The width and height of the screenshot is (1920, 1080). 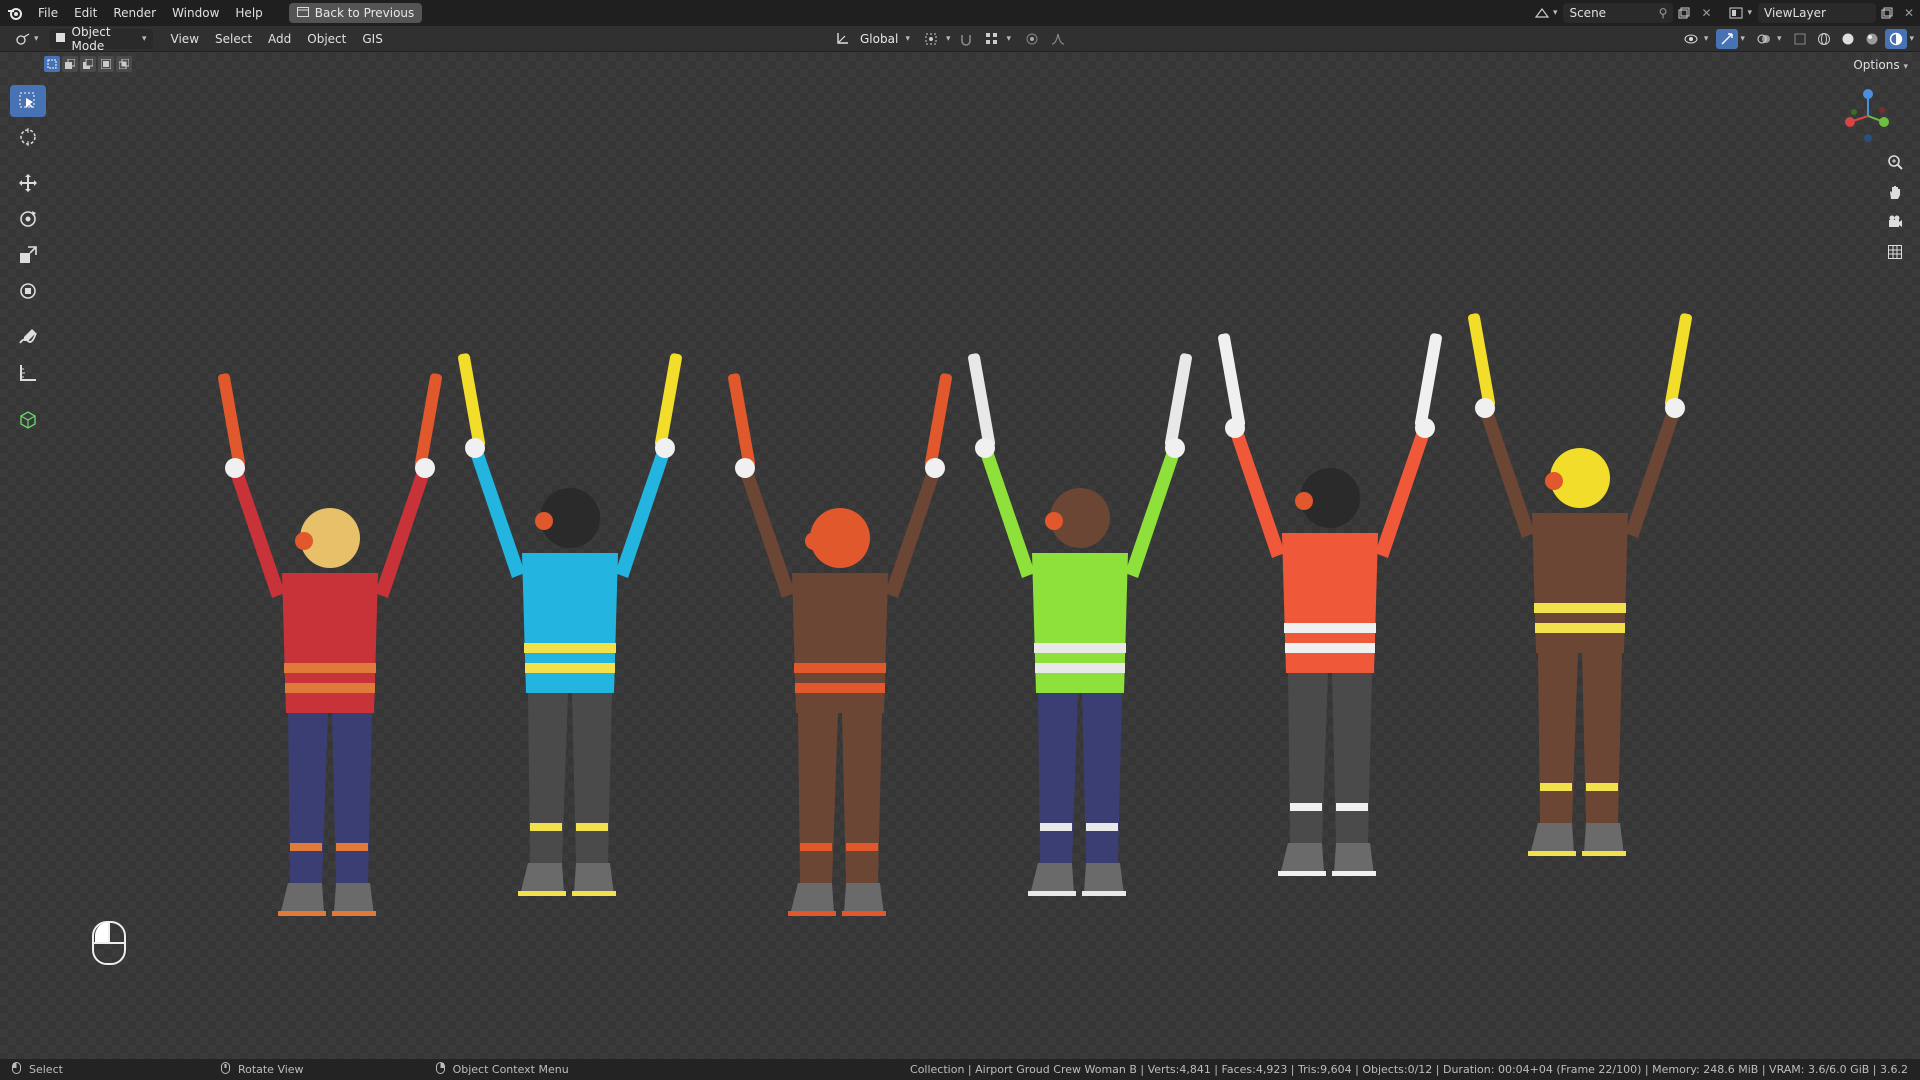 I want to click on menu-render: Render, so click(x=134, y=13).